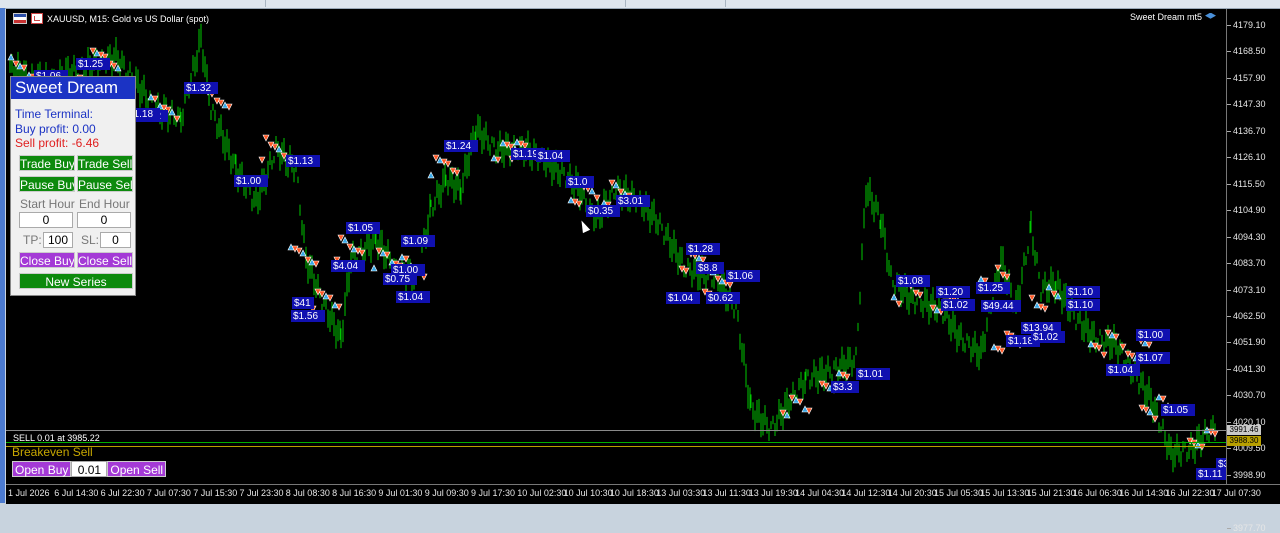  Describe the element at coordinates (42, 469) in the screenshot. I see `open-buy-button: Open Buy` at that location.